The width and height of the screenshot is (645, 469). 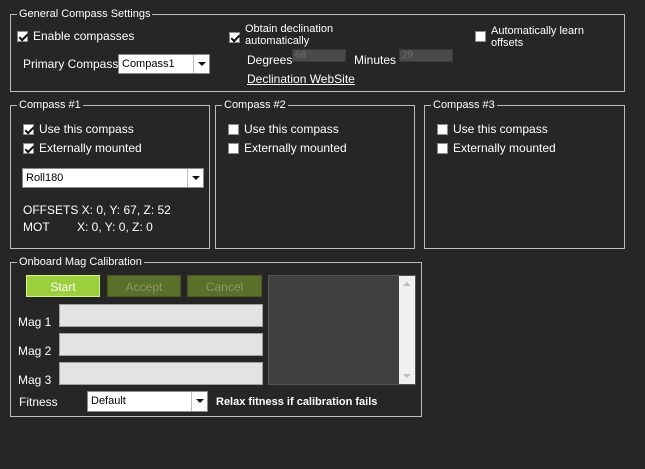 I want to click on primary-compass-label: Primary Compass:, so click(x=72, y=64).